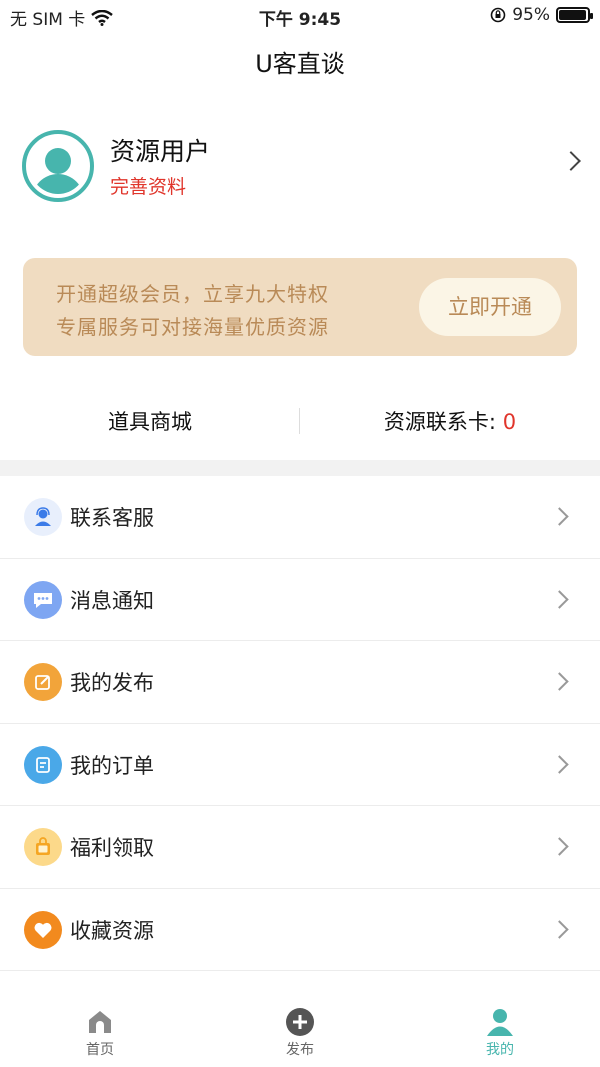 This screenshot has width=600, height=1067. Describe the element at coordinates (509, 422) in the screenshot. I see `contact-card-count: 0` at that location.